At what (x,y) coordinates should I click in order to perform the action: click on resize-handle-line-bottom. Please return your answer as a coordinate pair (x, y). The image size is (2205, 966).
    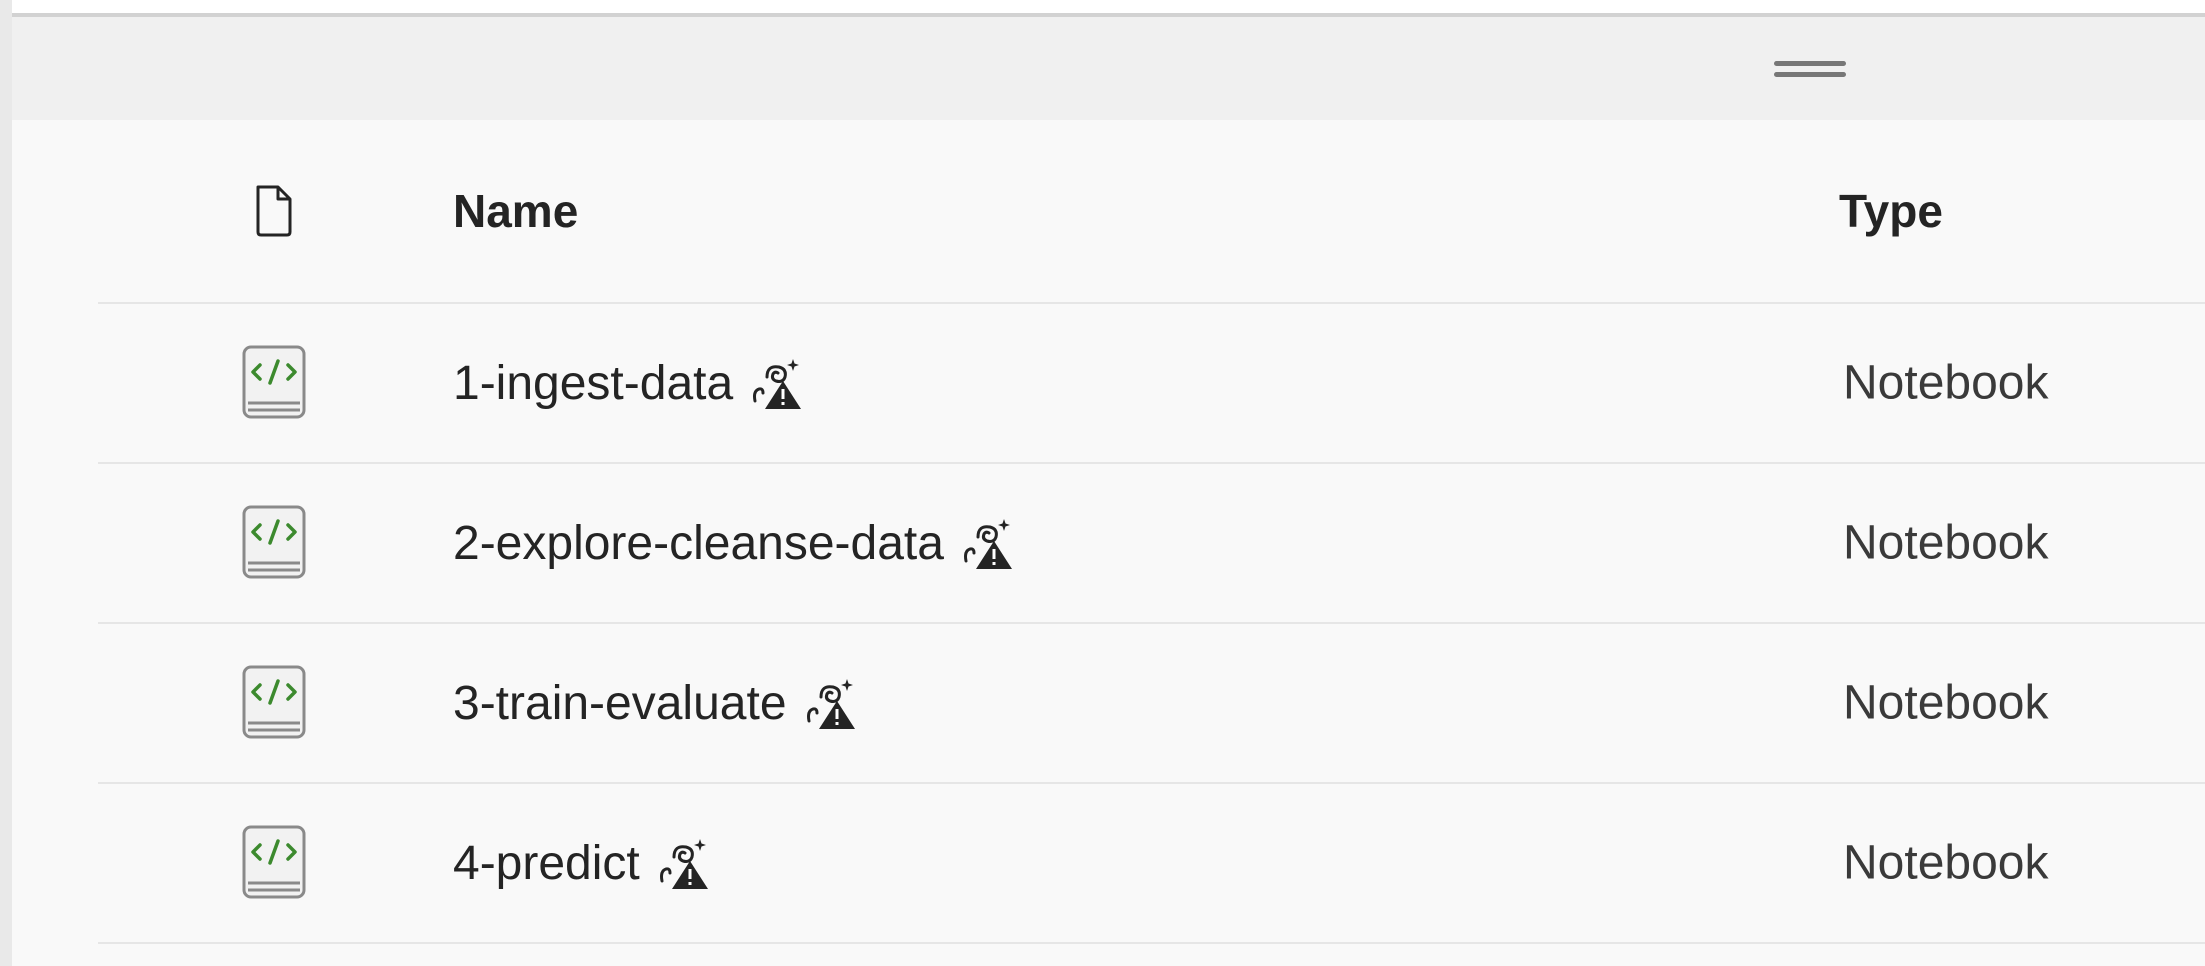
    Looking at the image, I should click on (1810, 74).